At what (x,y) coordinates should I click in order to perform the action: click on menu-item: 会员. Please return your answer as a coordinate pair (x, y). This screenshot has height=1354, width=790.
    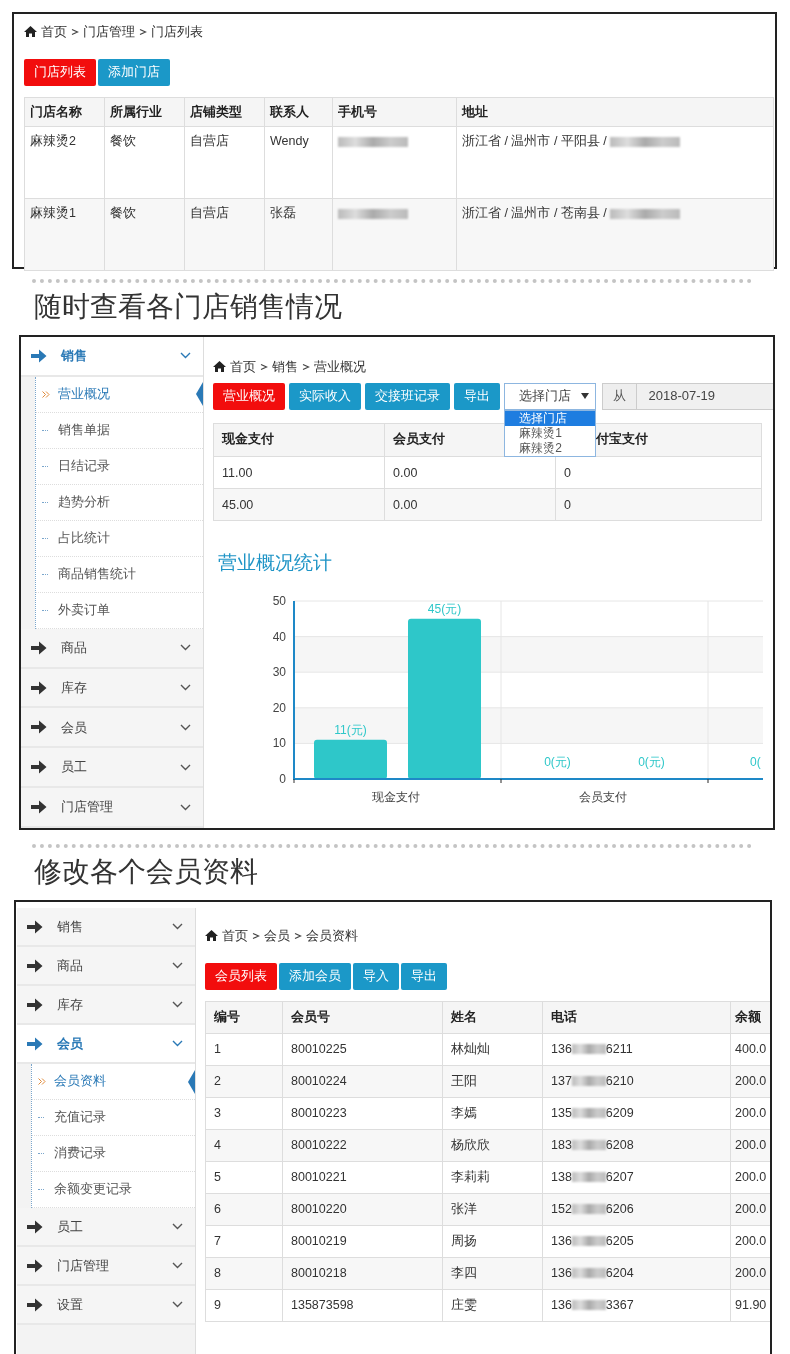
    Looking at the image, I should click on (106, 1044).